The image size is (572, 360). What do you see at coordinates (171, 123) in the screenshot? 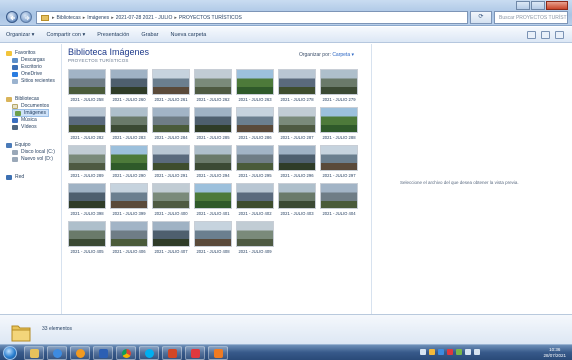
I see `photo-thumbnail: 2021 - JULIO 284` at bounding box center [171, 123].